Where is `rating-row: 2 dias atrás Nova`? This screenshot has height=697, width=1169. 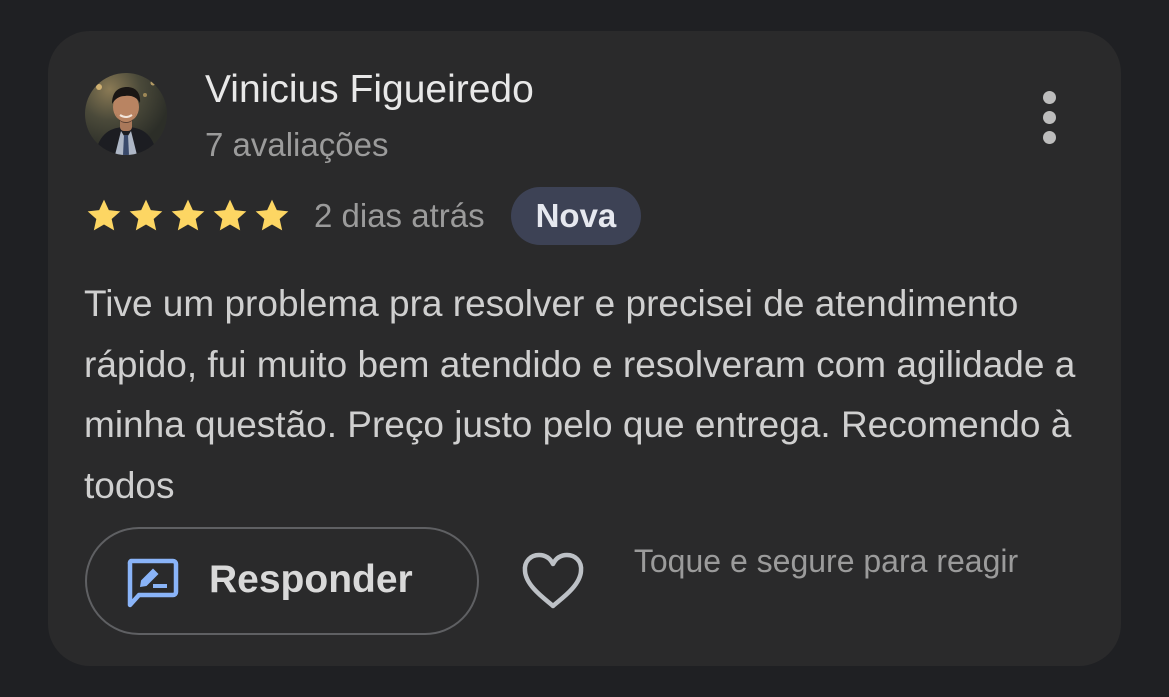 rating-row: 2 dias atrás Nova is located at coordinates (363, 216).